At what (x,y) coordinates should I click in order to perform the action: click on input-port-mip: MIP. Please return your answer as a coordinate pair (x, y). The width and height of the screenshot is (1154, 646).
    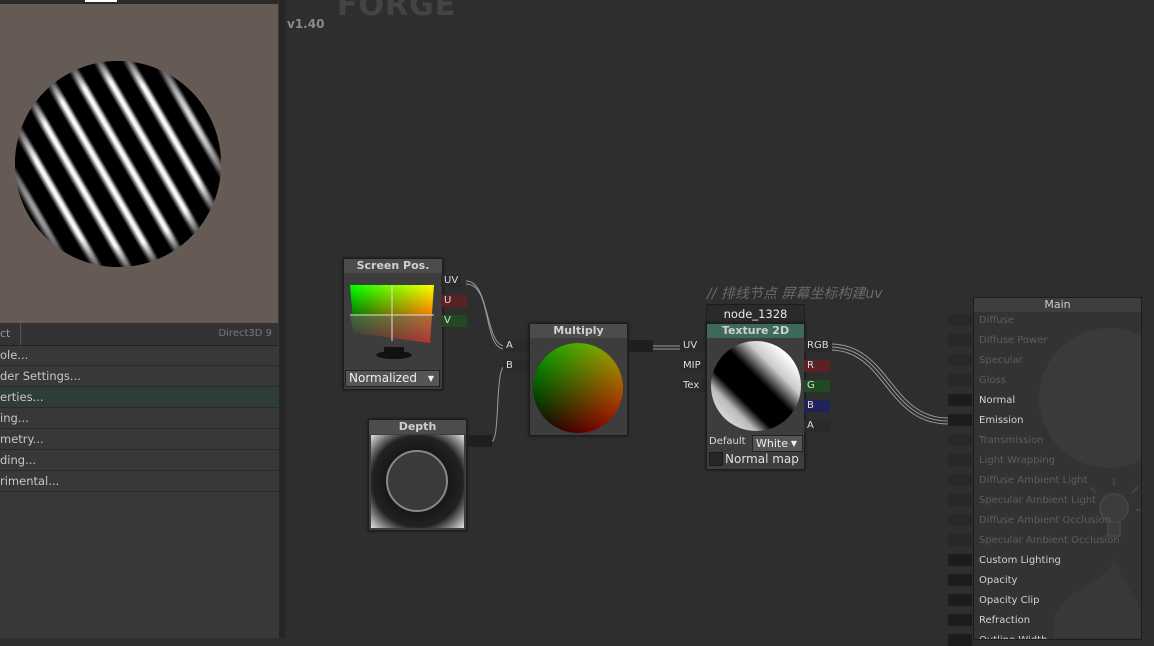
    Looking at the image, I should click on (693, 366).